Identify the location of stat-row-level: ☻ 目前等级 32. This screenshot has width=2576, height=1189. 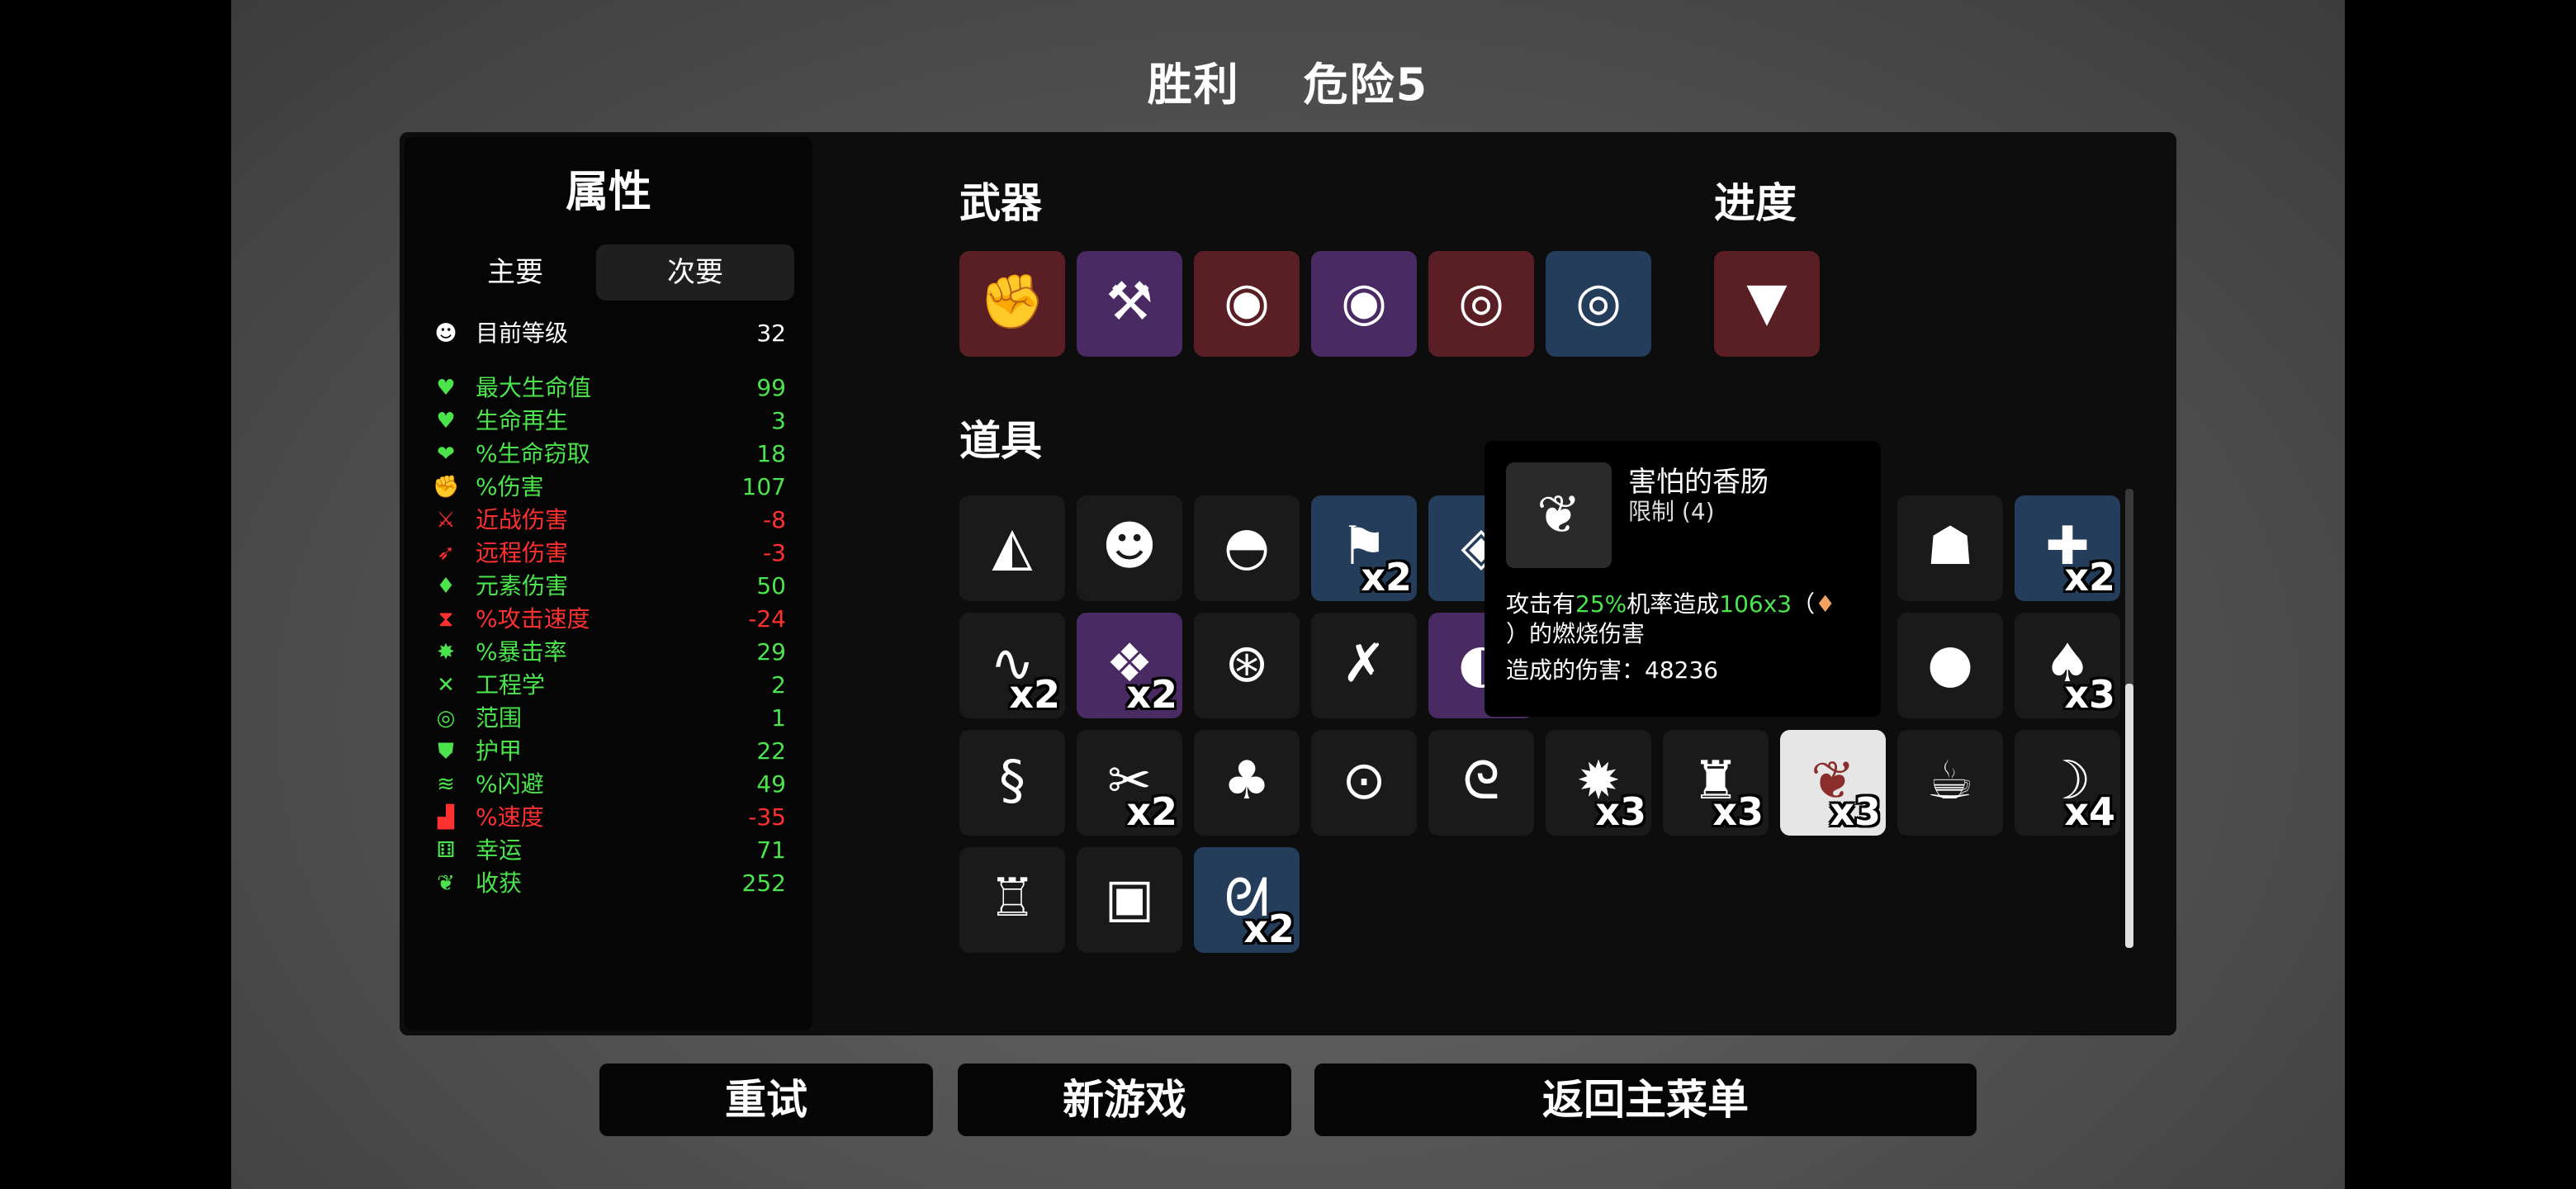
(609, 333).